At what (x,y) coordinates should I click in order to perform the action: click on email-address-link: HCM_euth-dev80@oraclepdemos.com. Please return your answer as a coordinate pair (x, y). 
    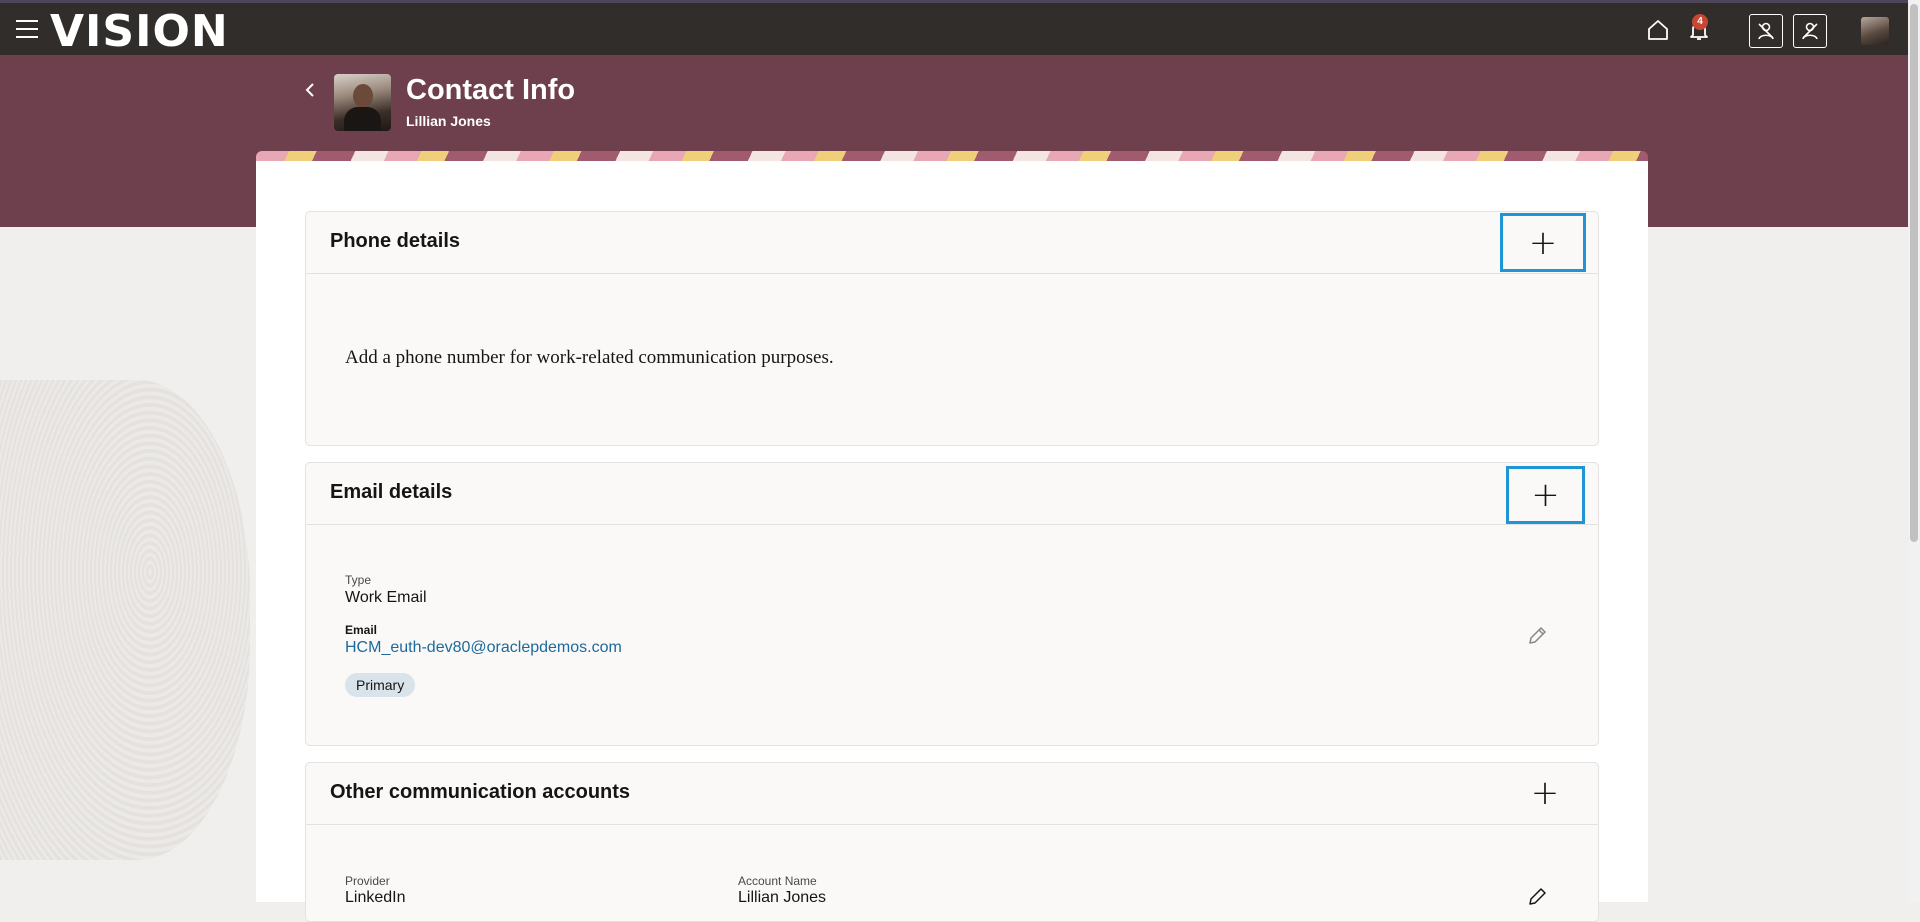
    Looking at the image, I should click on (483, 648).